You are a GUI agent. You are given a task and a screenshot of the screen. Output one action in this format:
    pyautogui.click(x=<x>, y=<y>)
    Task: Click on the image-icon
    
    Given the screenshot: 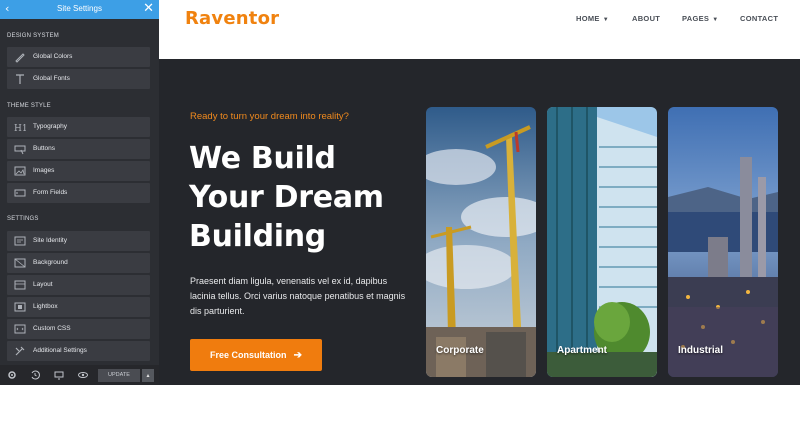 What is the action you would take?
    pyautogui.click(x=20, y=171)
    